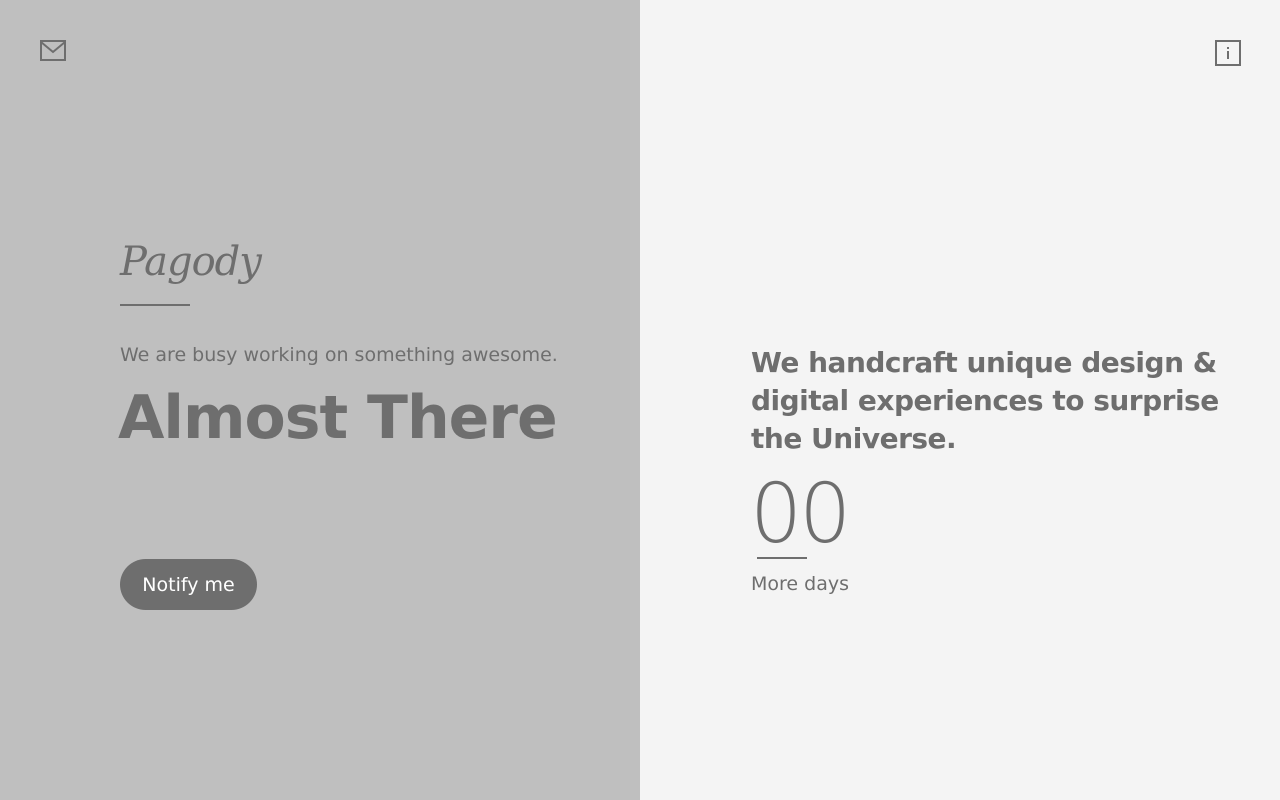 The height and width of the screenshot is (800, 1280). I want to click on mail-icon, so click(53, 51).